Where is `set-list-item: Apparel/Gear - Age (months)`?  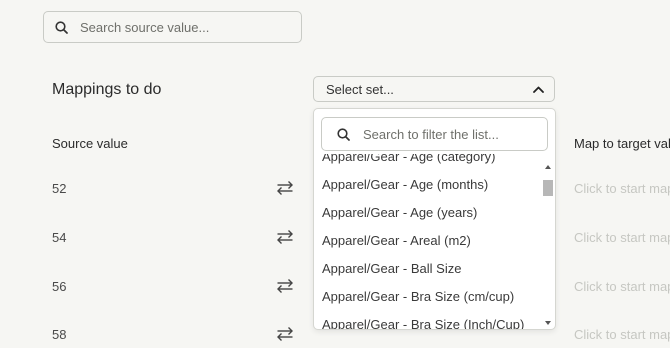
set-list-item: Apparel/Gear - Age (months) is located at coordinates (405, 184).